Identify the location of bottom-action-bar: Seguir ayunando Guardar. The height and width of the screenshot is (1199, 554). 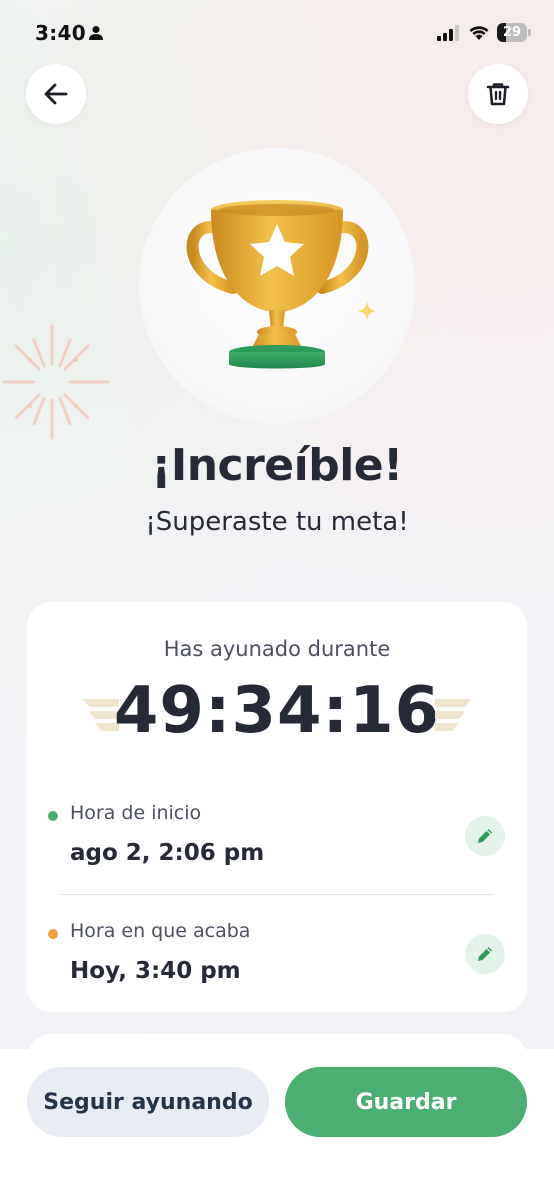
(277, 1124).